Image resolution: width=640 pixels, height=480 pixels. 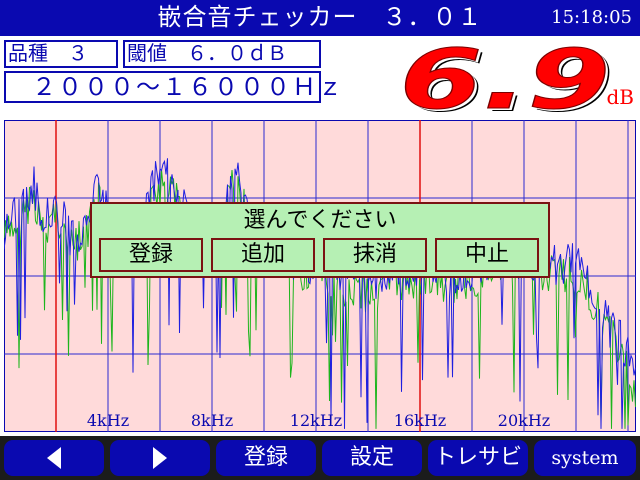 I want to click on measured-level-value: 6.9, so click(x=505, y=80).